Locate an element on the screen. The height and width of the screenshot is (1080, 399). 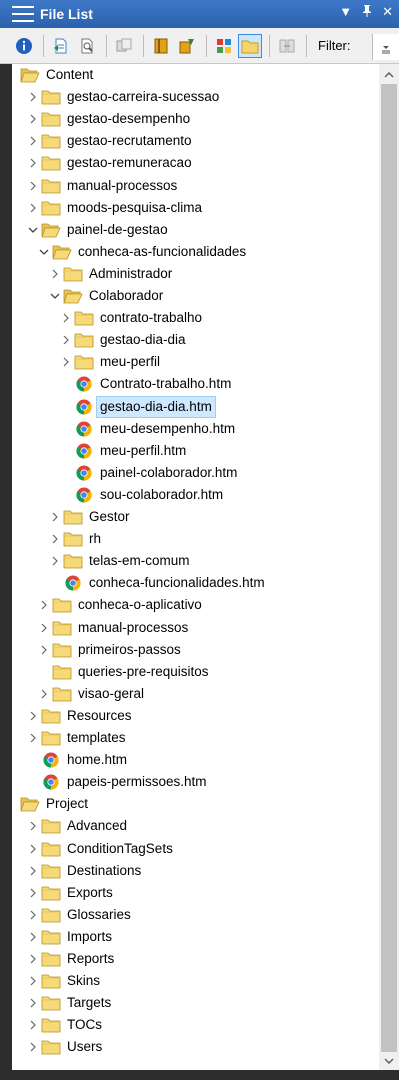
tree-folder-item: rh is located at coordinates (75, 539).